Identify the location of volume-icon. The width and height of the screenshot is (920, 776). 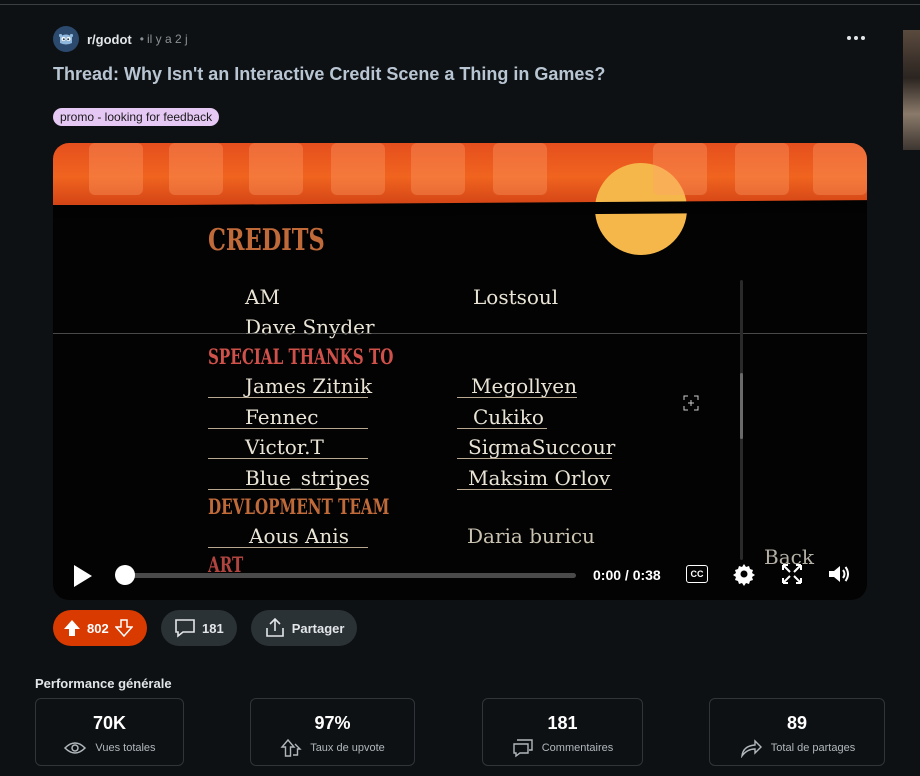
(839, 574).